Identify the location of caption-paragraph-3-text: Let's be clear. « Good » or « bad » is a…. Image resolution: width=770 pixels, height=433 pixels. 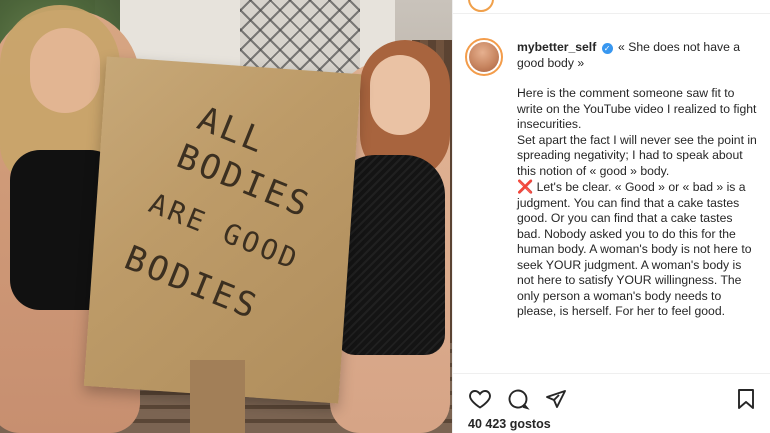
(634, 249).